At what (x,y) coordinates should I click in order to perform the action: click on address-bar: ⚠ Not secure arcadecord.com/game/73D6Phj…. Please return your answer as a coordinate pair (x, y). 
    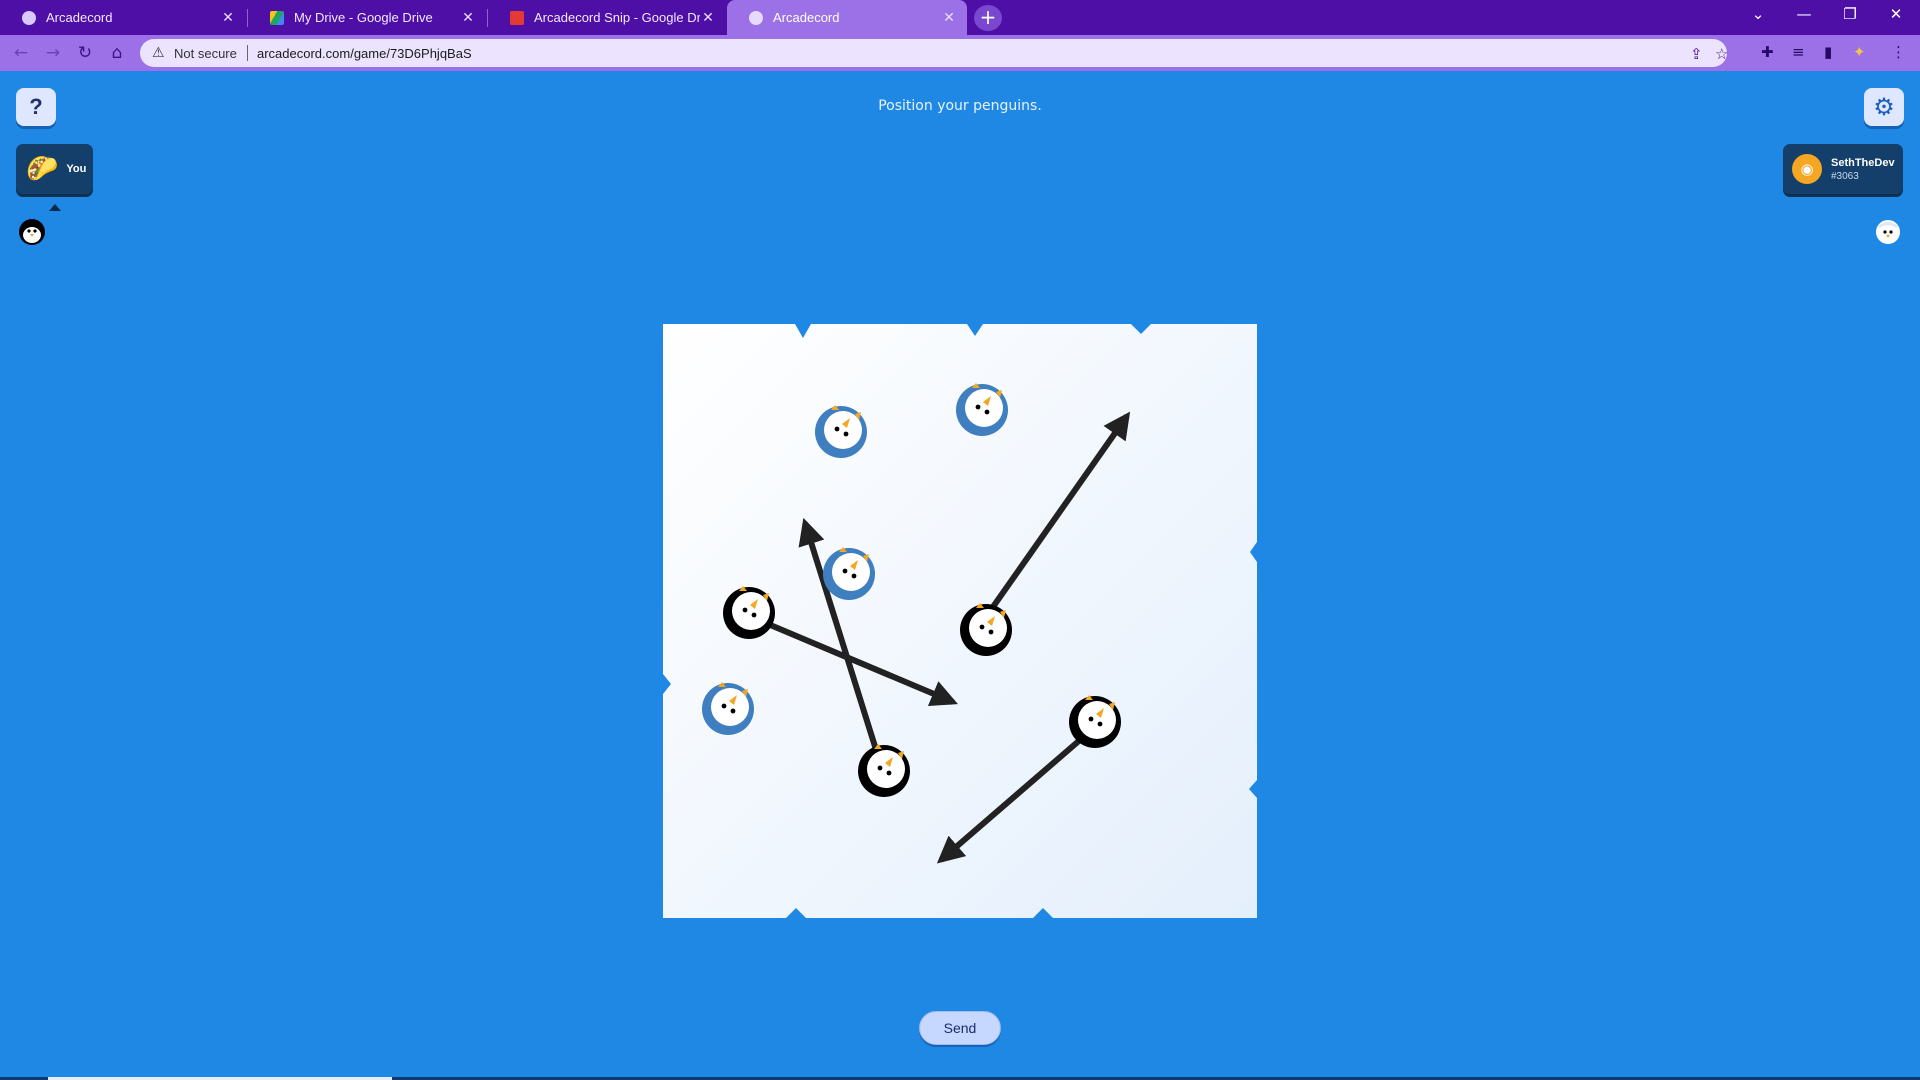
    Looking at the image, I should click on (934, 53).